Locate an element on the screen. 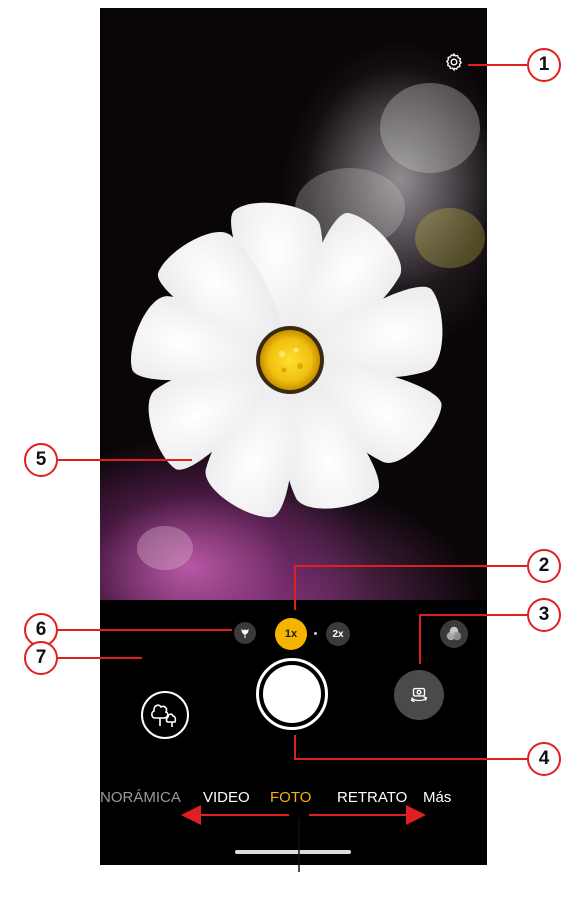 The height and width of the screenshot is (898, 571). camera-mode-selector: NORÁMICA VIDEO FOTO RETRATO Más is located at coordinates (293, 799).